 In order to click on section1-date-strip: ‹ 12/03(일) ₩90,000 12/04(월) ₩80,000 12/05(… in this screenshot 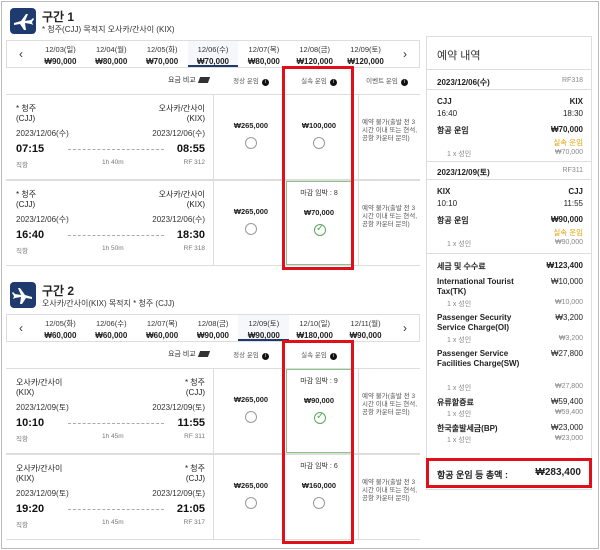, I will do `click(213, 54)`.